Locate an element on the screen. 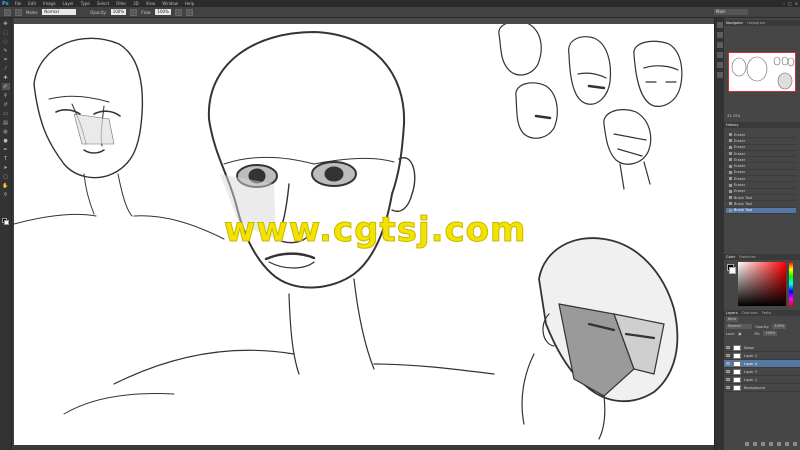 The width and height of the screenshot is (800, 450). fill-input: 100% is located at coordinates (770, 333).